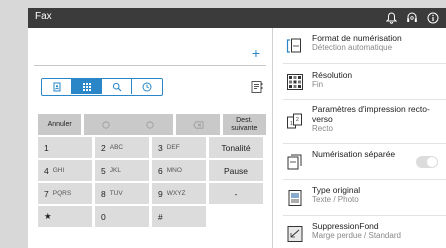  Describe the element at coordinates (332, 75) in the screenshot. I see `setting-title: Résolution` at that location.